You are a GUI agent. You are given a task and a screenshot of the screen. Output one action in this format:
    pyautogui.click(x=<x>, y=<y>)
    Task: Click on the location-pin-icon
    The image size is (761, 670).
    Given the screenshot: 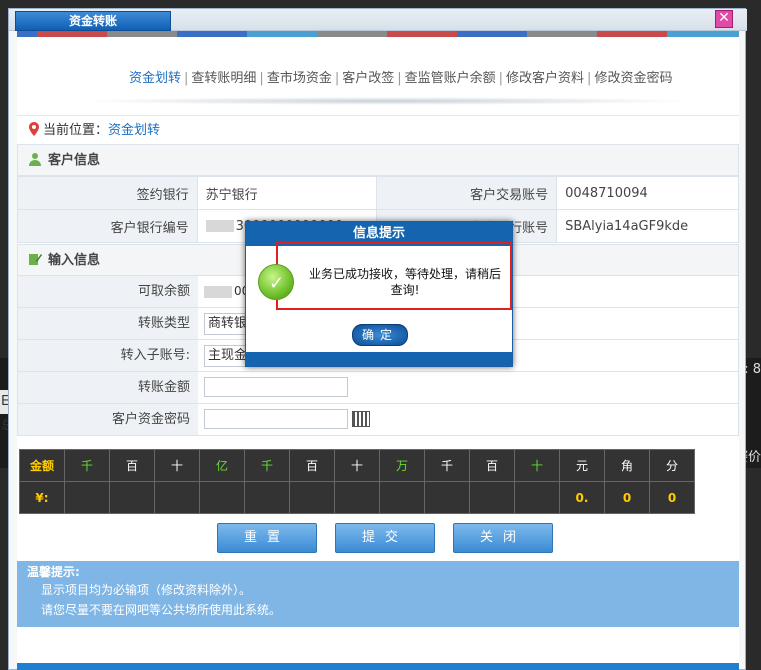 What is the action you would take?
    pyautogui.click(x=34, y=129)
    